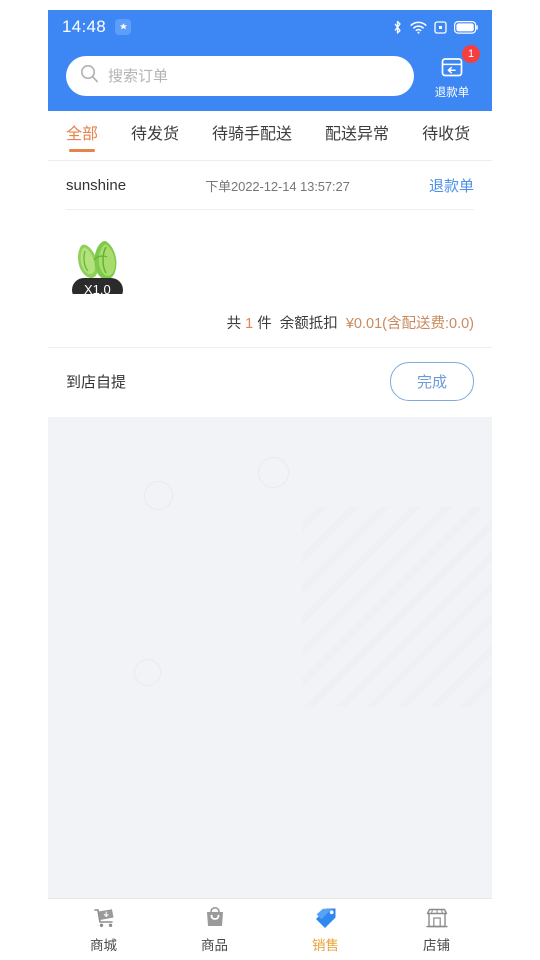 The image size is (540, 960). I want to click on tab-delivery-exception: 配送异常, so click(357, 136).